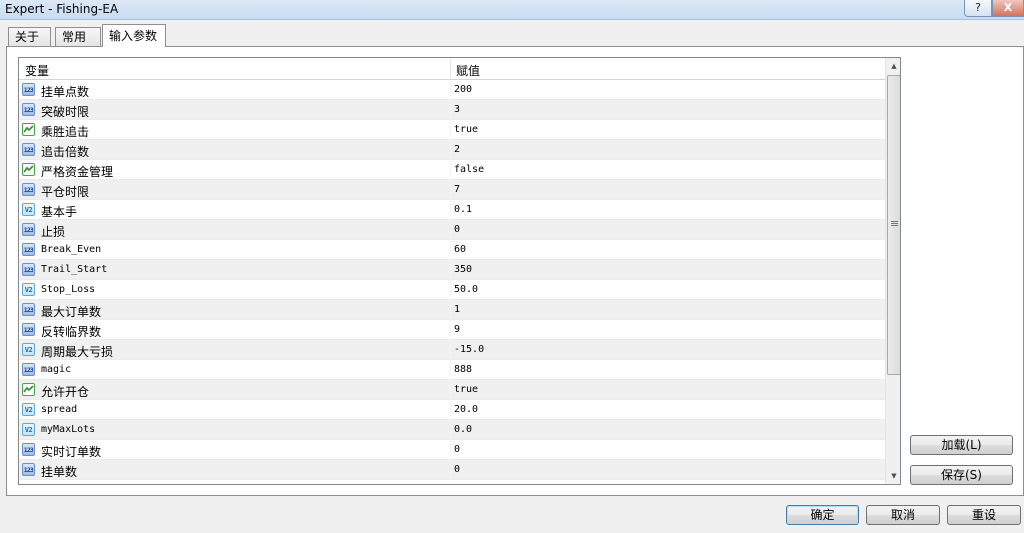 This screenshot has width=1024, height=533. I want to click on help-button: ?, so click(978, 8).